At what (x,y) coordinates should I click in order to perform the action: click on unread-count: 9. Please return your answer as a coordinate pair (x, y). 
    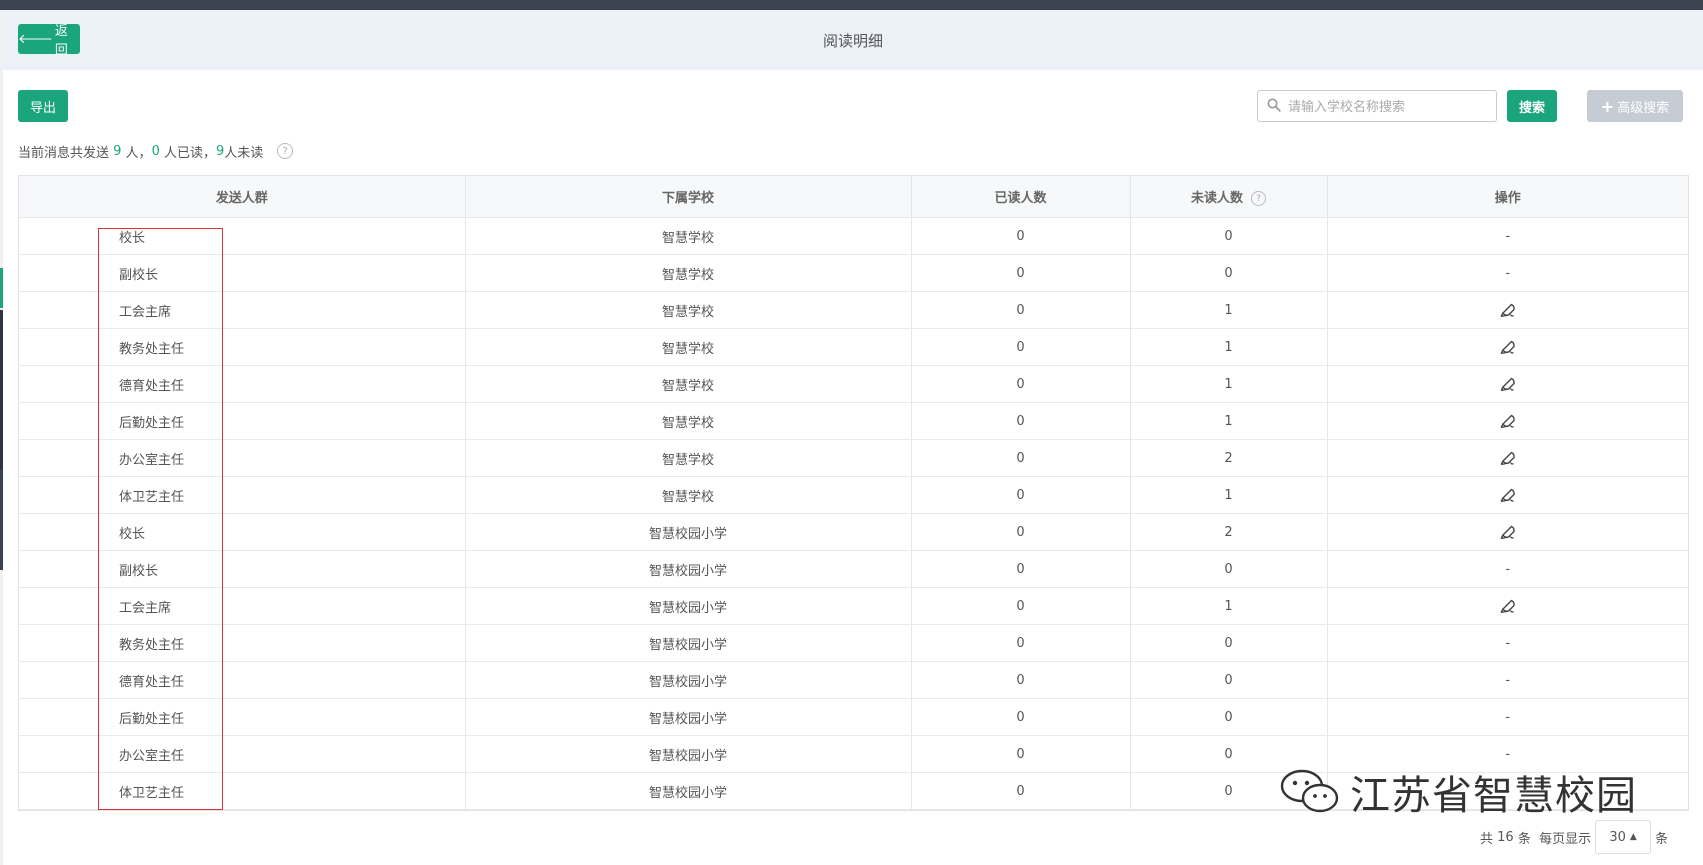
    Looking at the image, I should click on (220, 151).